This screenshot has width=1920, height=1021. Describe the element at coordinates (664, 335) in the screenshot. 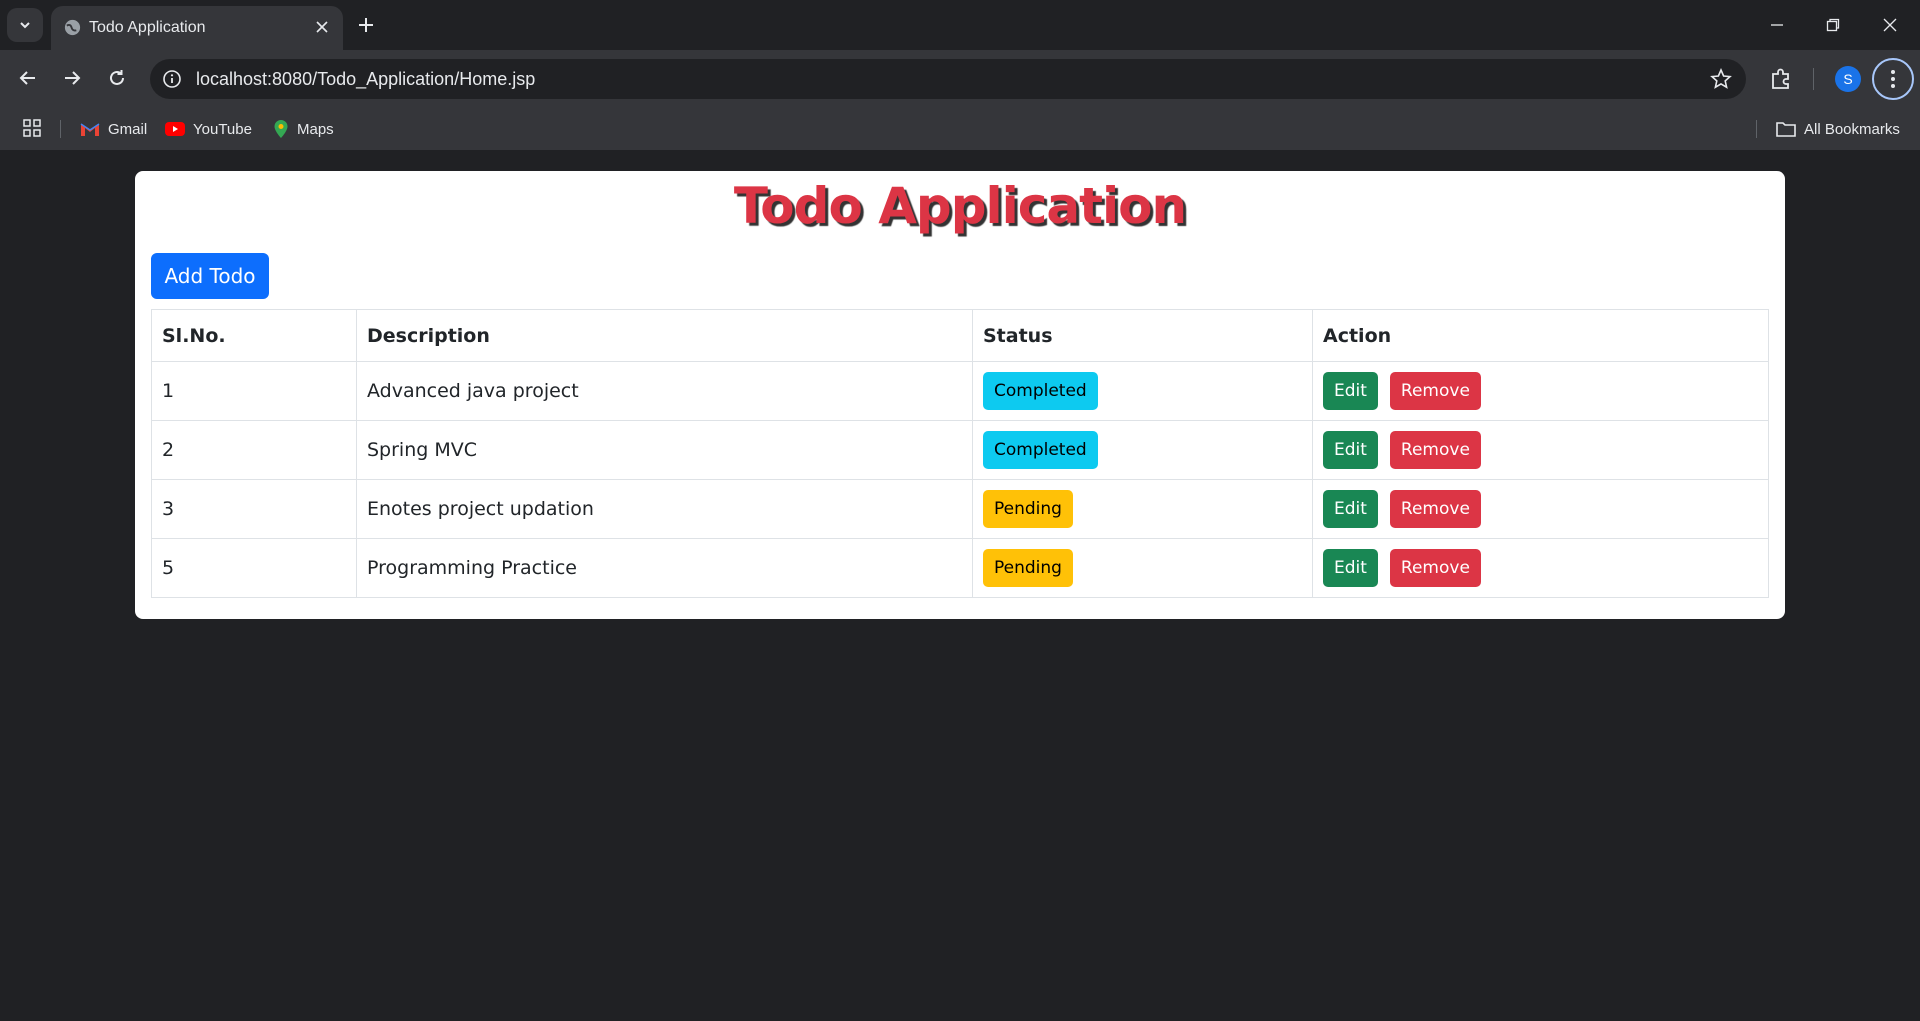

I see `column-header-description: Description` at that location.